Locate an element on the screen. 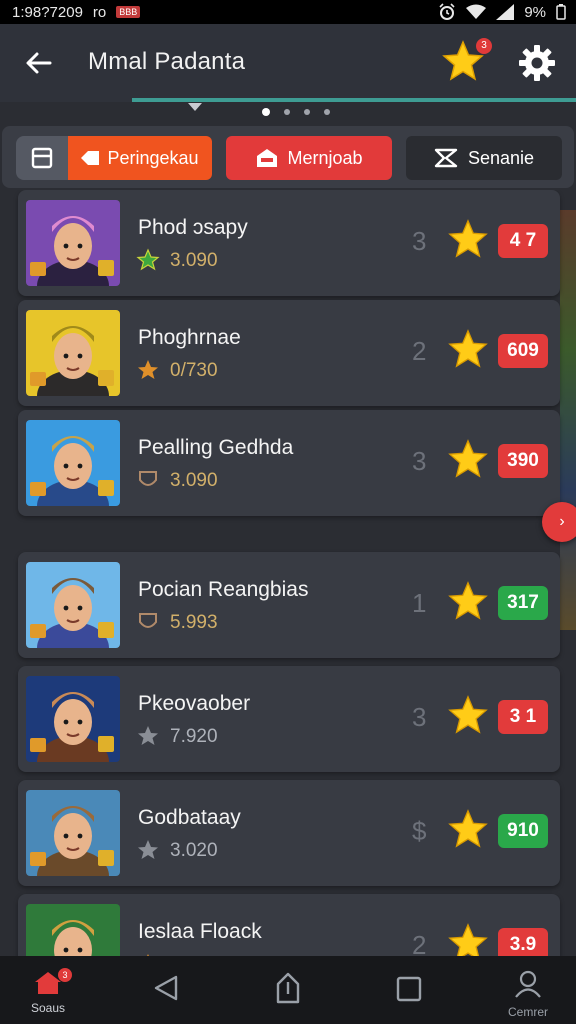  player-row: Pocian Reangbias 5.993 1 317 is located at coordinates (289, 605).